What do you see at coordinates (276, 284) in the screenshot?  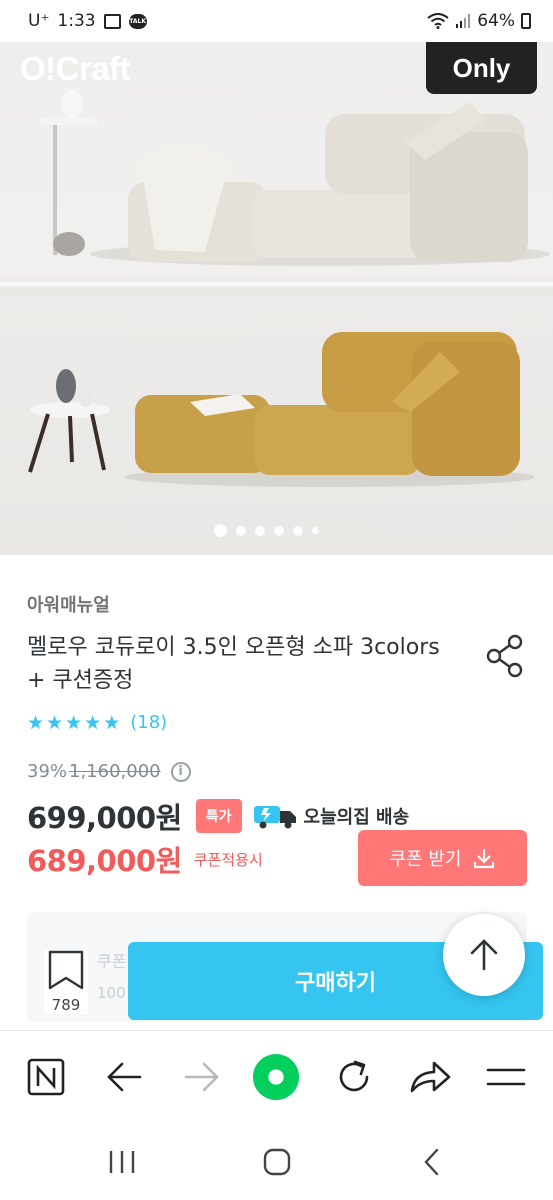 I see `image-divider` at bounding box center [276, 284].